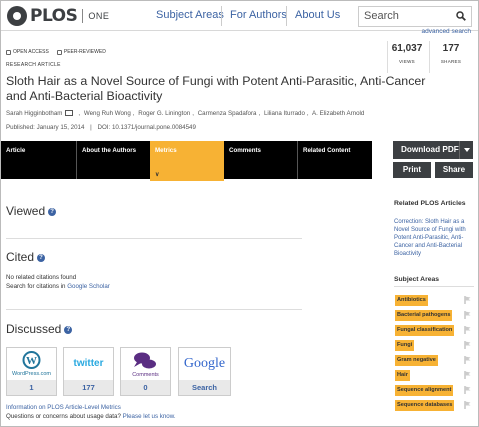  What do you see at coordinates (107, 113) in the screenshot?
I see `author: Weng Ruh Wong` at bounding box center [107, 113].